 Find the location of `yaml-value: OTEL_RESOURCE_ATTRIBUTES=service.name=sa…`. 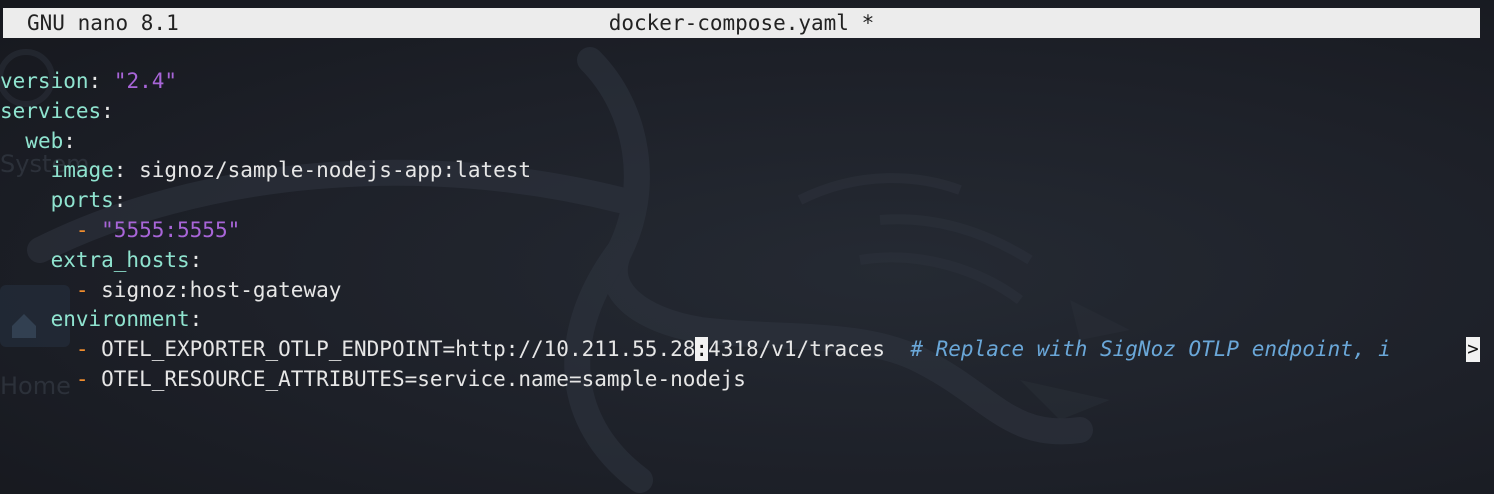

yaml-value: OTEL_RESOURCE_ATTRIBUTES=service.name=sa… is located at coordinates (423, 378).